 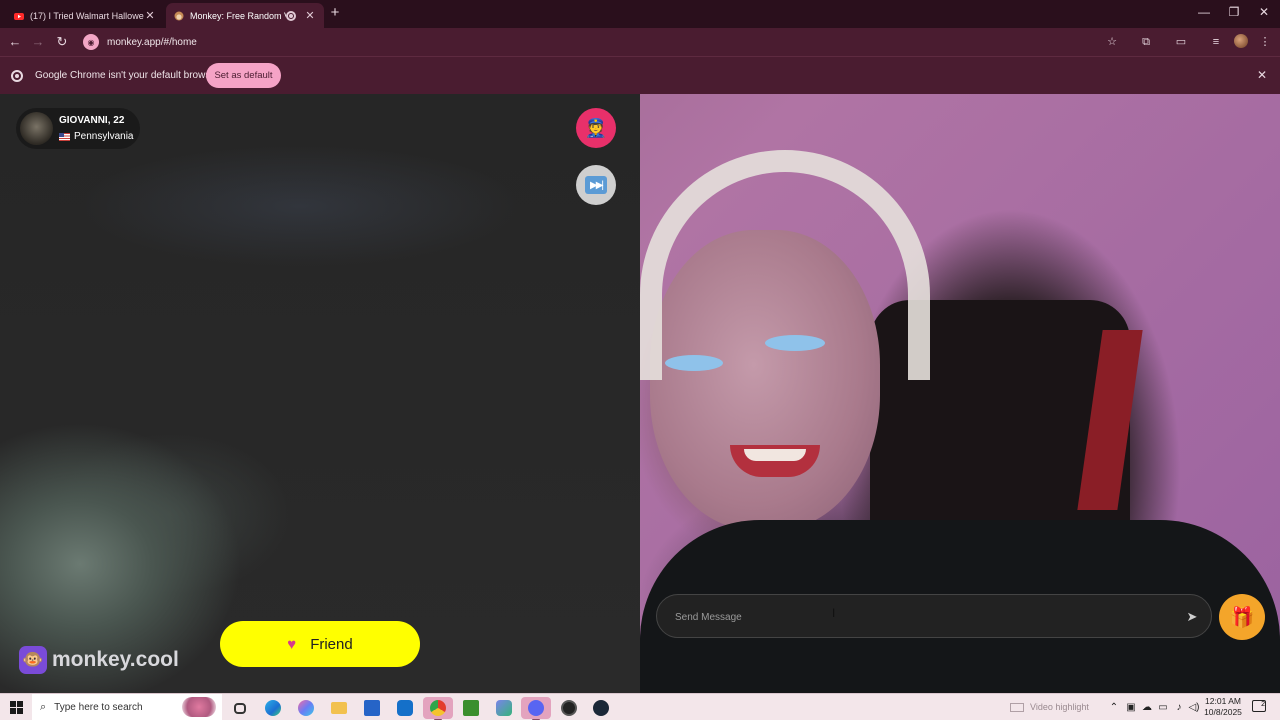 What do you see at coordinates (1114, 707) in the screenshot?
I see `chevron-up-icon: ⌃` at bounding box center [1114, 707].